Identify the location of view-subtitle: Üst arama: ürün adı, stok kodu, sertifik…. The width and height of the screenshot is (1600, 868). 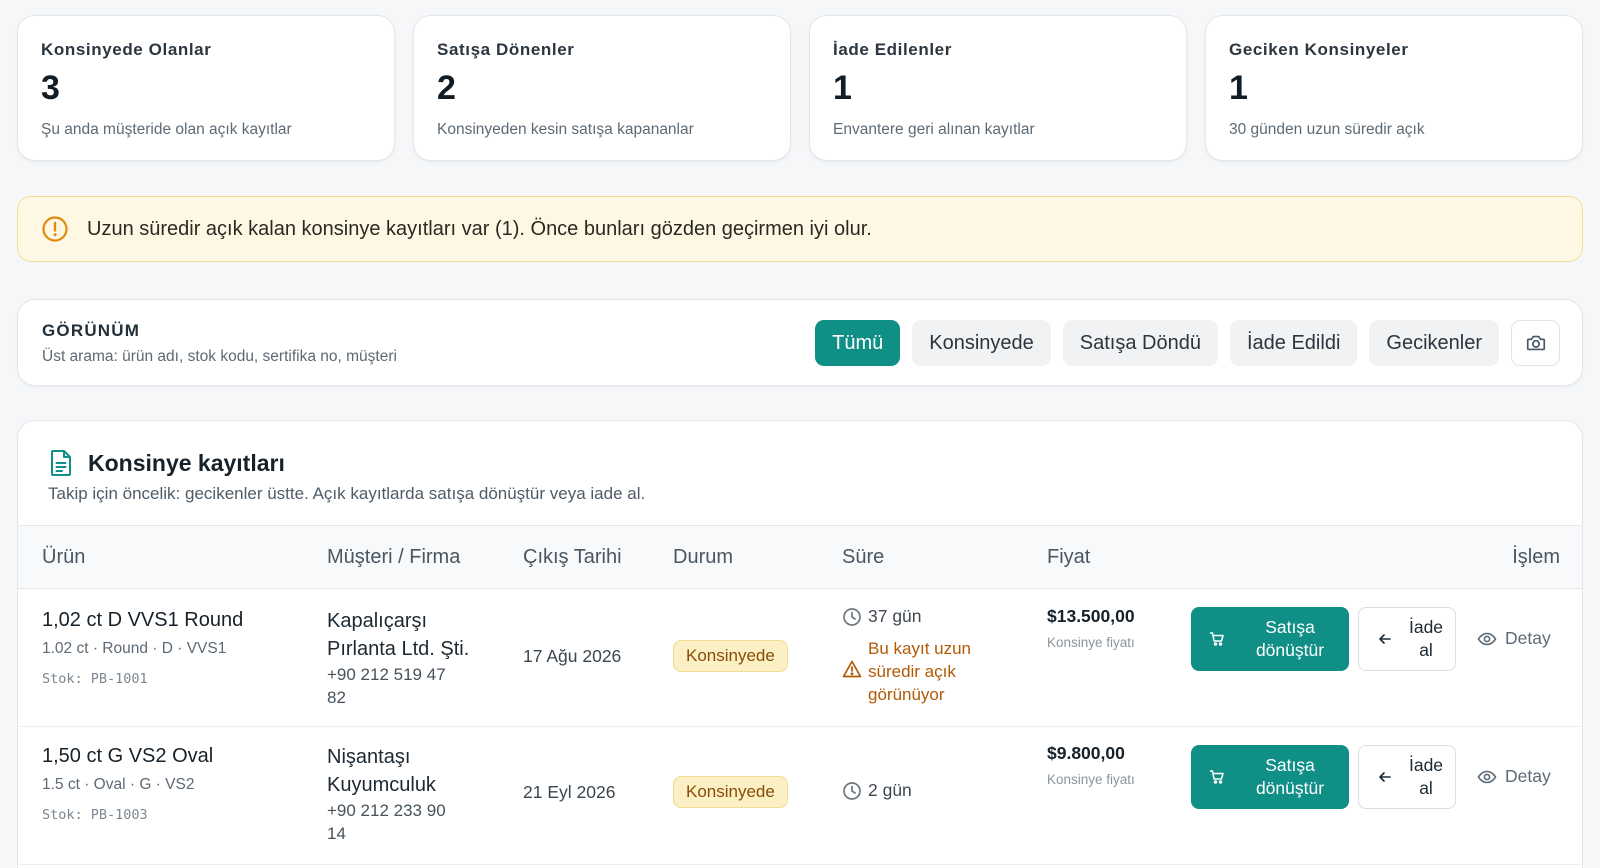
(219, 356).